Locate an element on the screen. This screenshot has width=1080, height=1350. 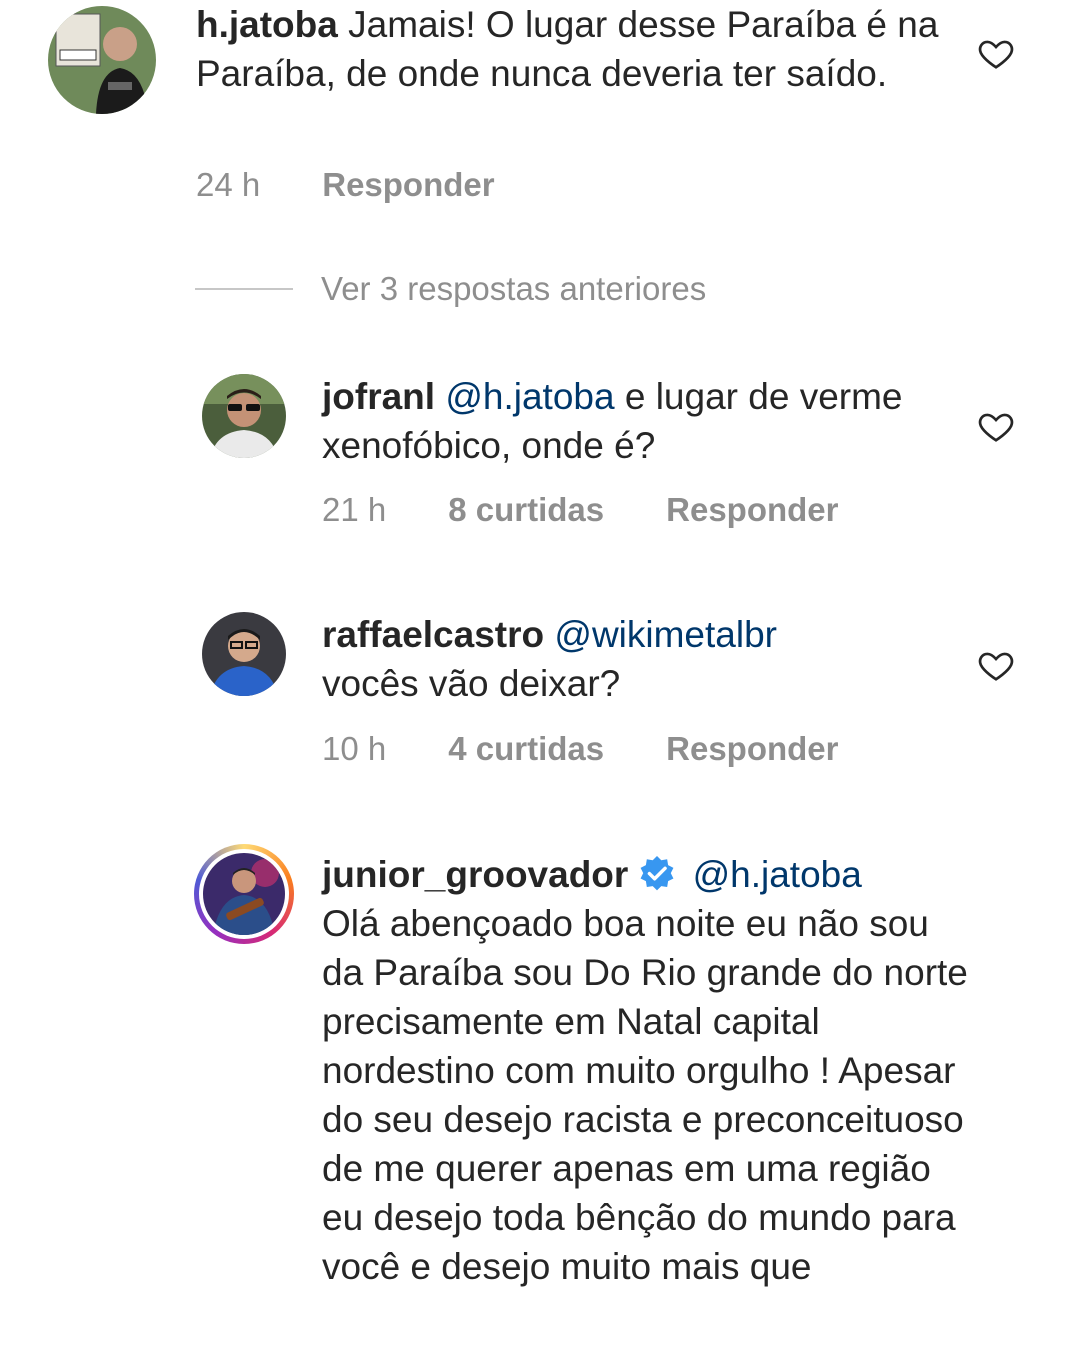
avatar-junior-groovador is located at coordinates (244, 894).